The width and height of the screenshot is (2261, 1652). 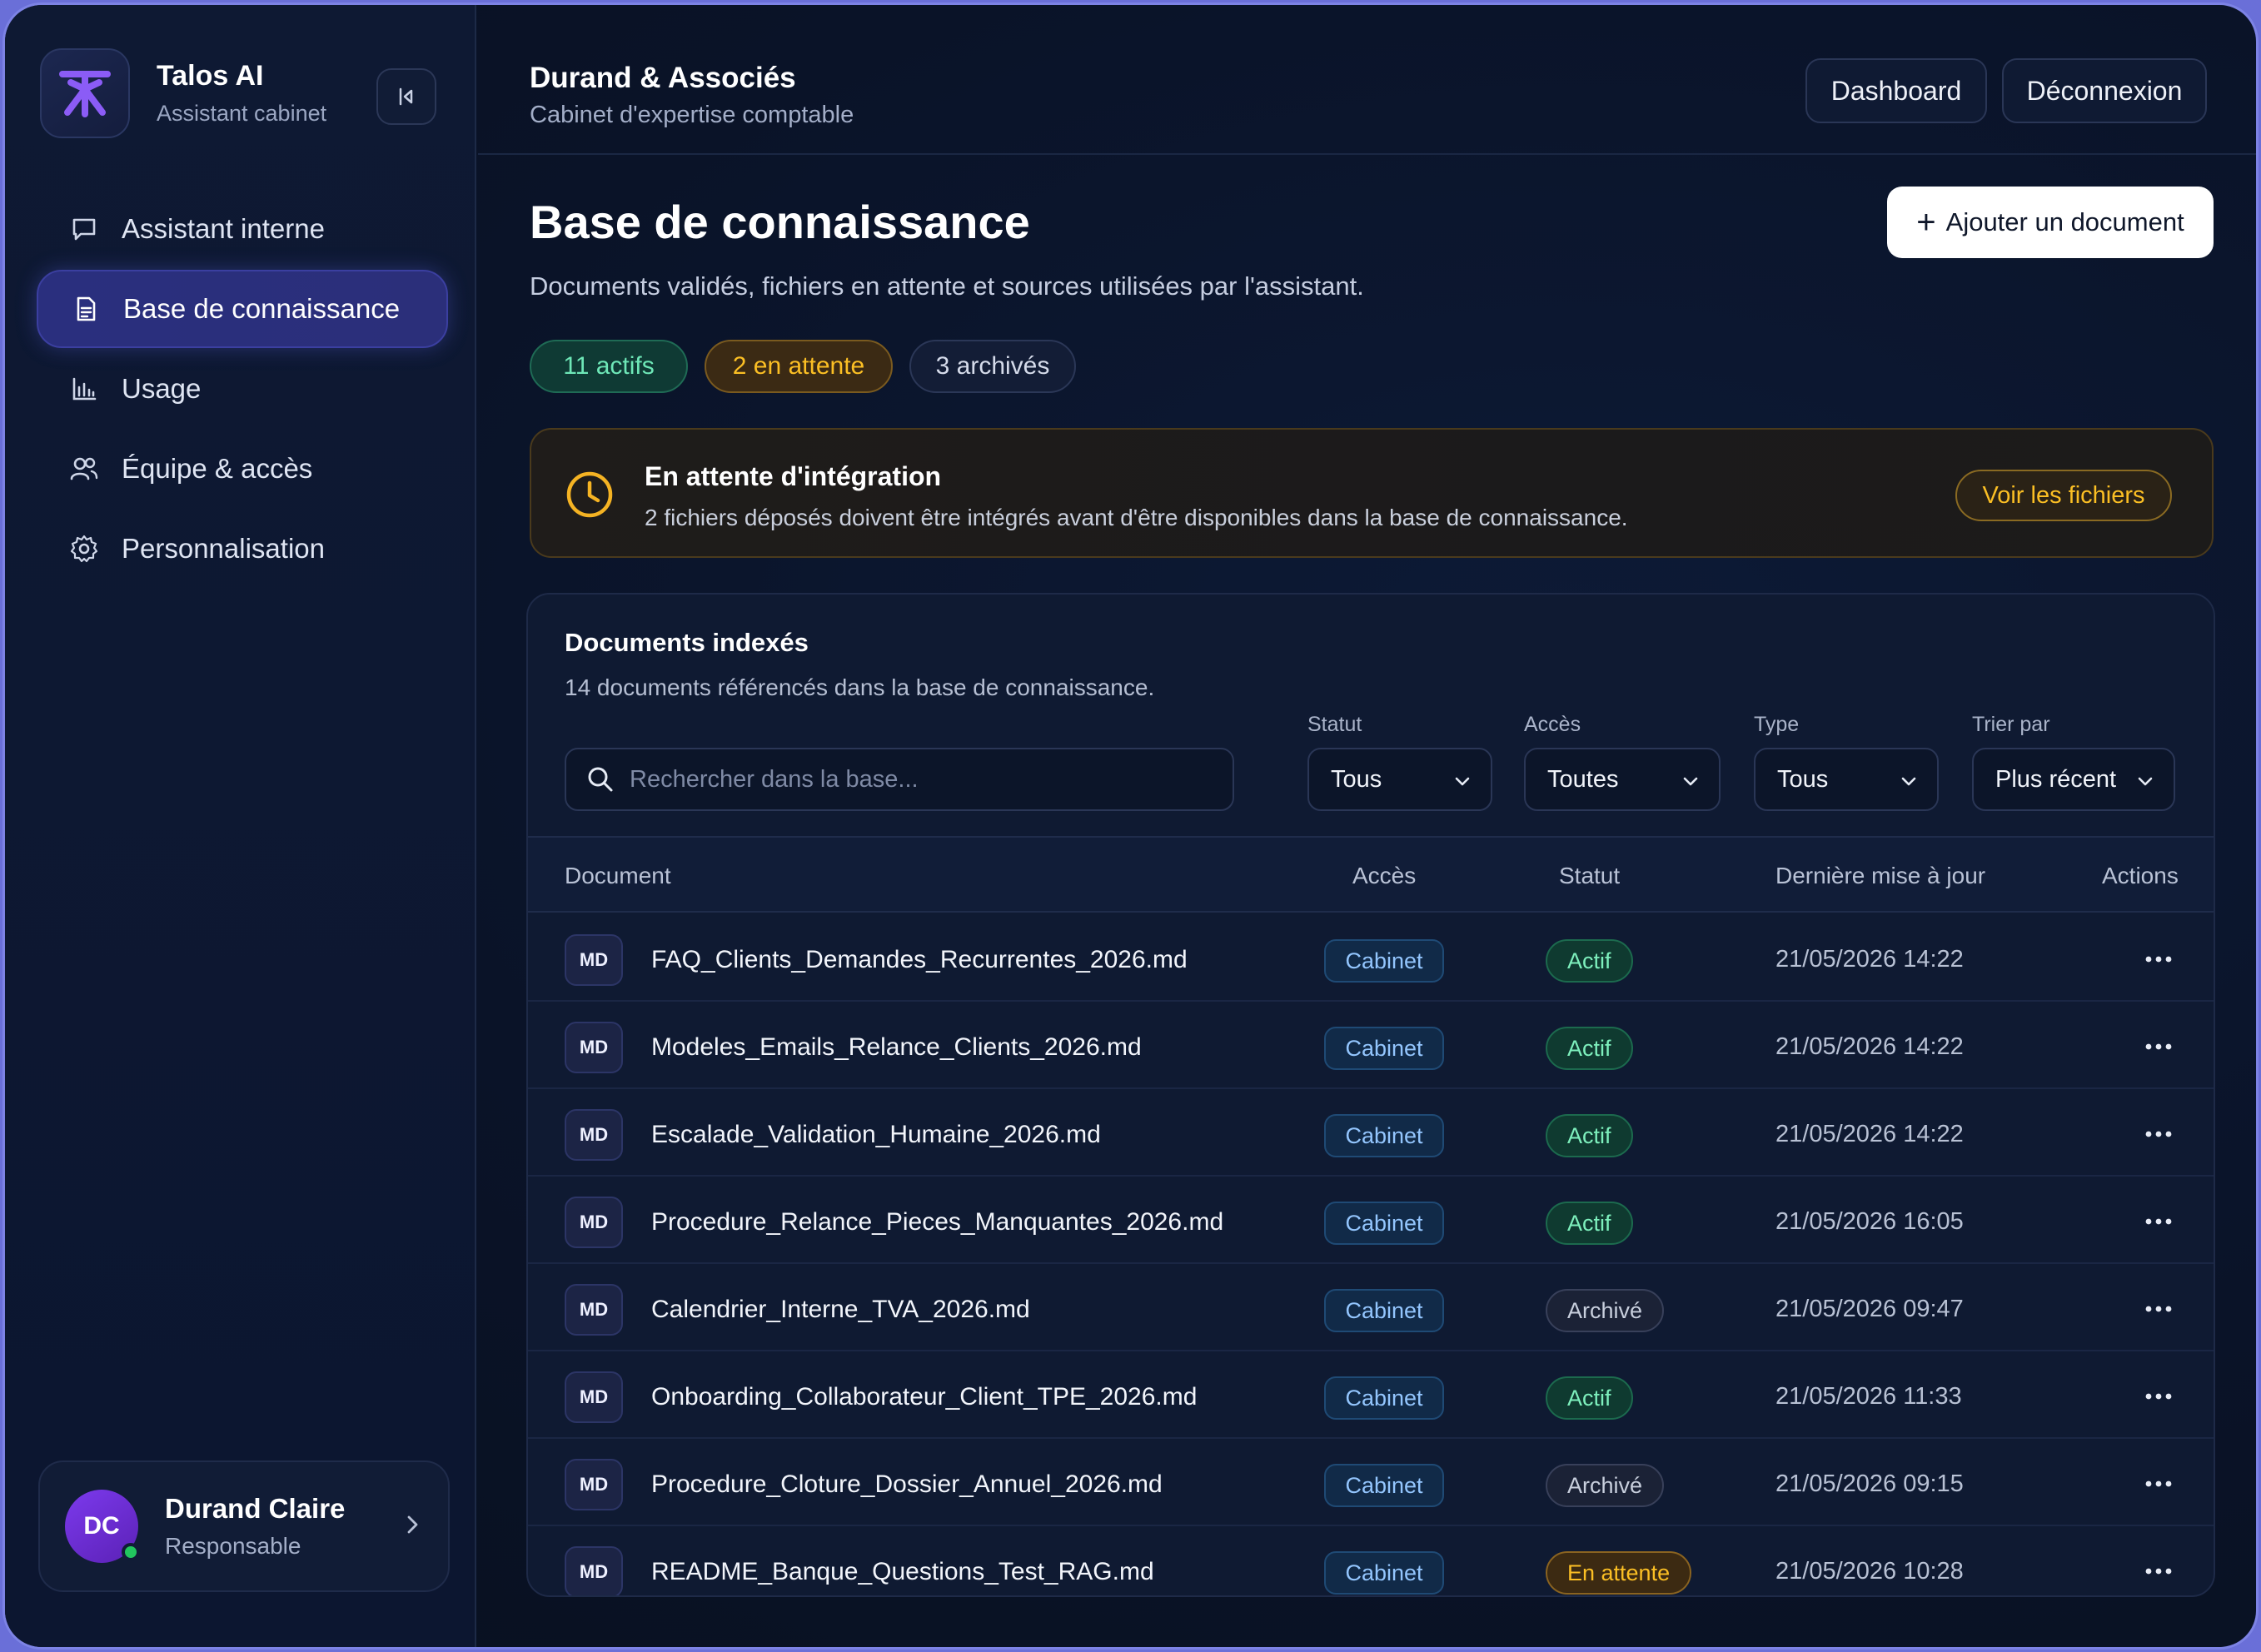 I want to click on avatar-initials: DC, so click(x=101, y=1526).